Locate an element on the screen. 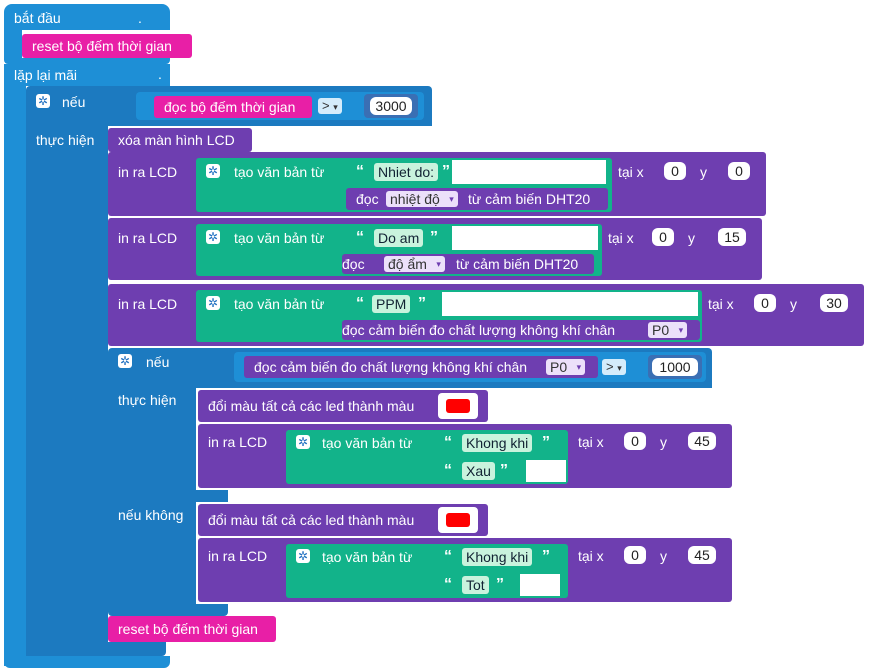  start-block-body is located at coordinates (13, 45).